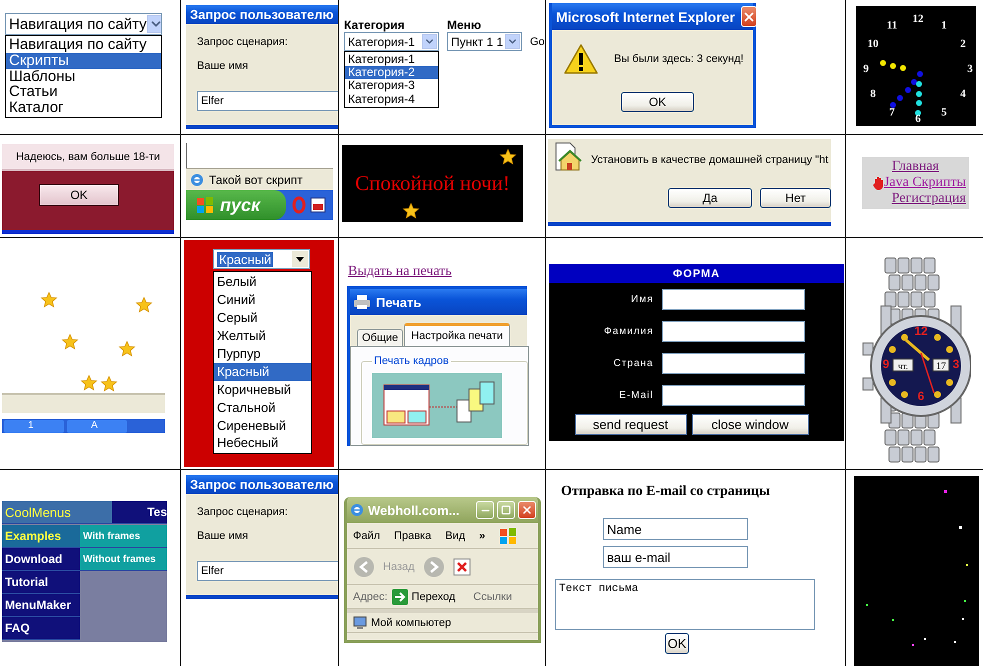 This screenshot has height=666, width=983. Describe the element at coordinates (918, 19) in the screenshot. I see `clock-numeral: 12` at that location.